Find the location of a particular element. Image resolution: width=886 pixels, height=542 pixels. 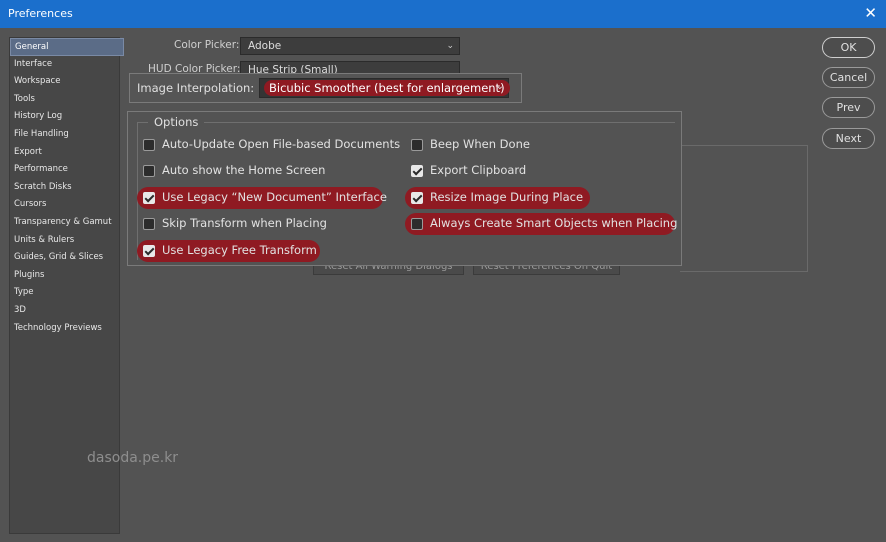

sidebar-item-plugins: Plugins is located at coordinates (64, 276).